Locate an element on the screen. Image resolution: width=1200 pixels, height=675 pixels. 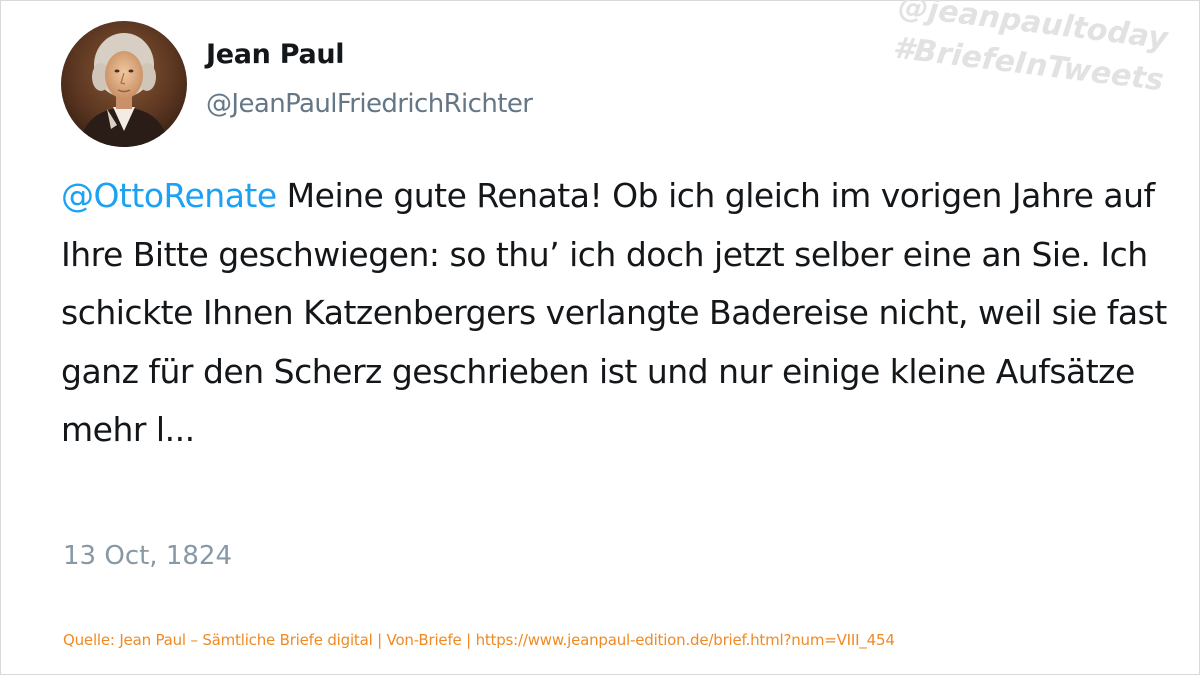
tweet-date: 13 Oct, 1824 is located at coordinates (147, 556).